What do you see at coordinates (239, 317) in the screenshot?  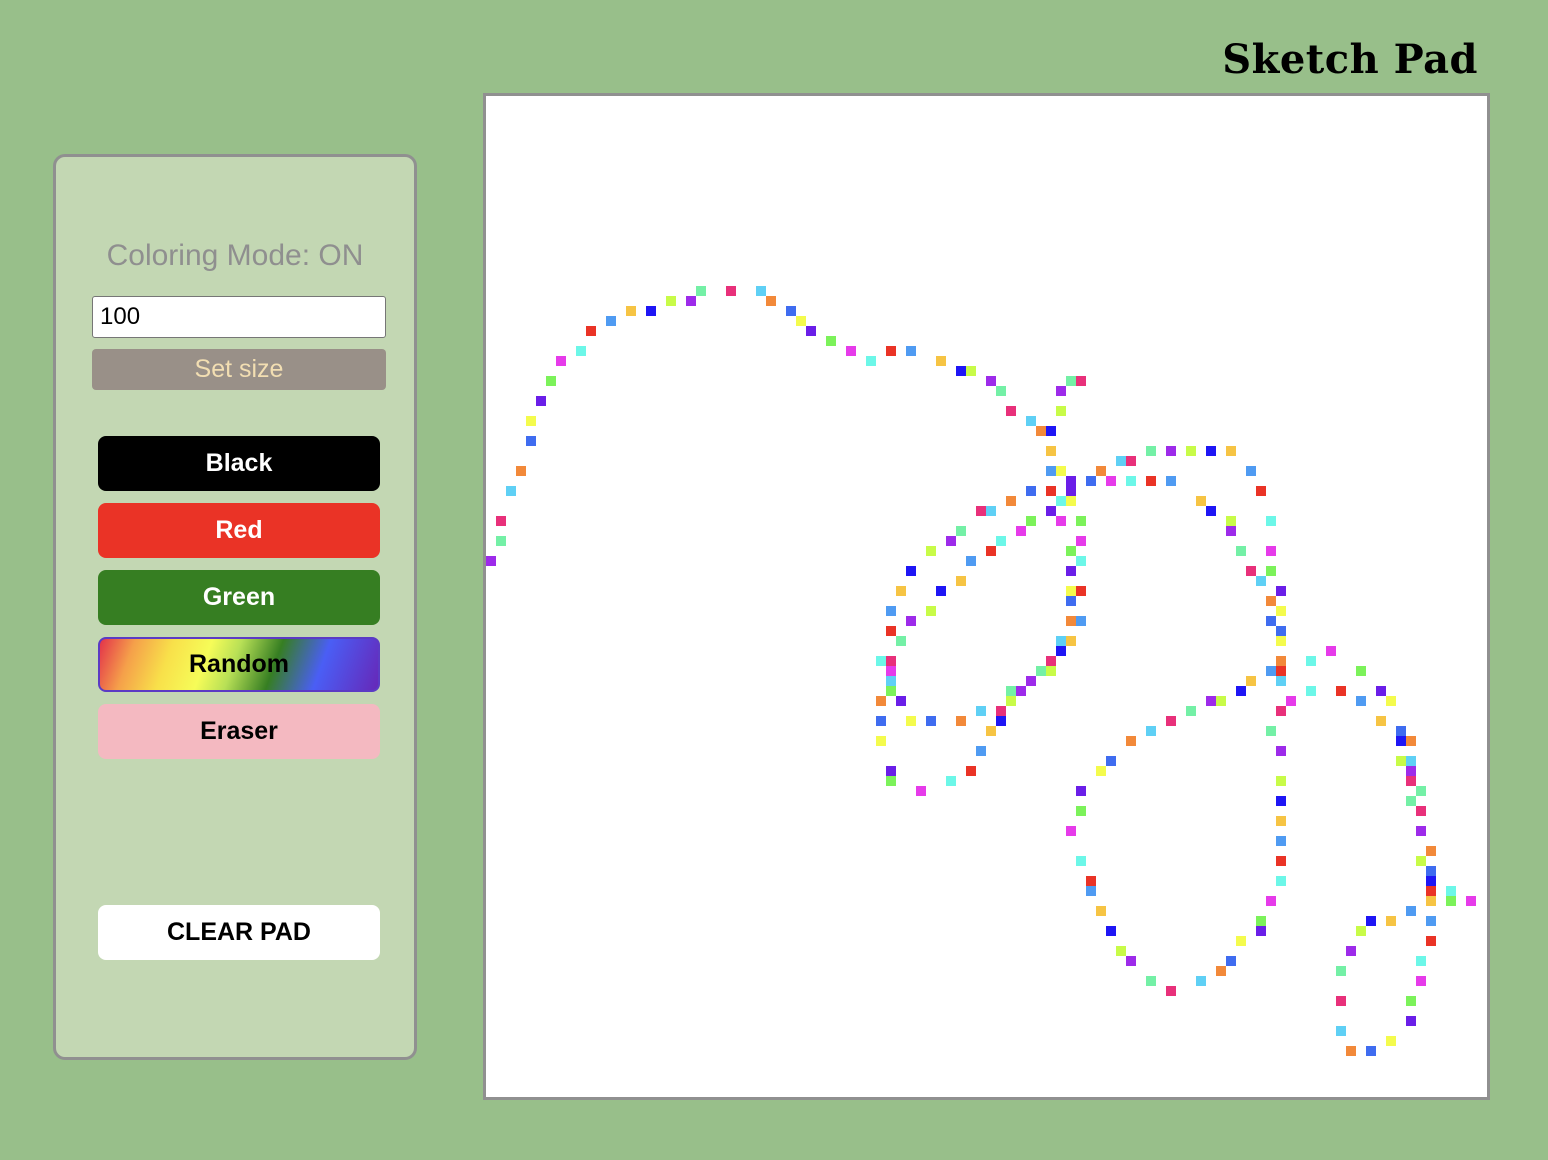 I see `grid-size-input` at bounding box center [239, 317].